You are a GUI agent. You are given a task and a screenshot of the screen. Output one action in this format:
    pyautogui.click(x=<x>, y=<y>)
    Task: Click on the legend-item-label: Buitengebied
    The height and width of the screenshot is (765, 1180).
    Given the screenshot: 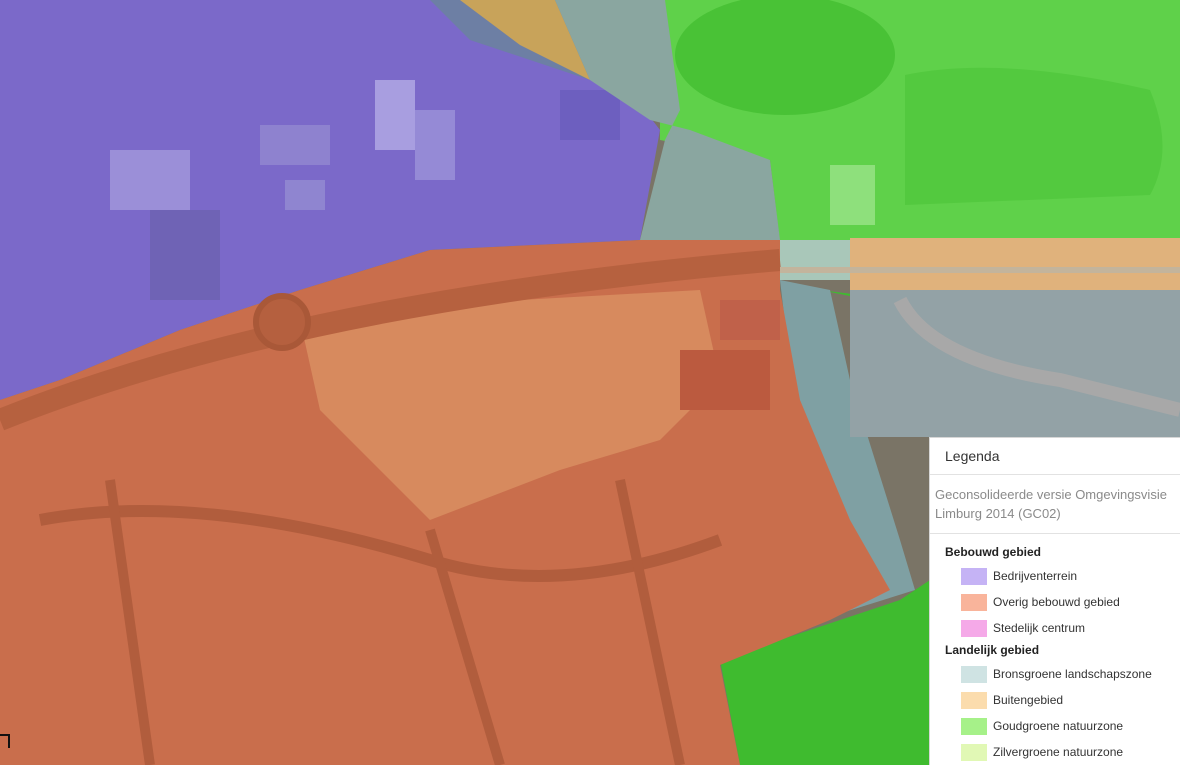 What is the action you would take?
    pyautogui.click(x=1028, y=700)
    